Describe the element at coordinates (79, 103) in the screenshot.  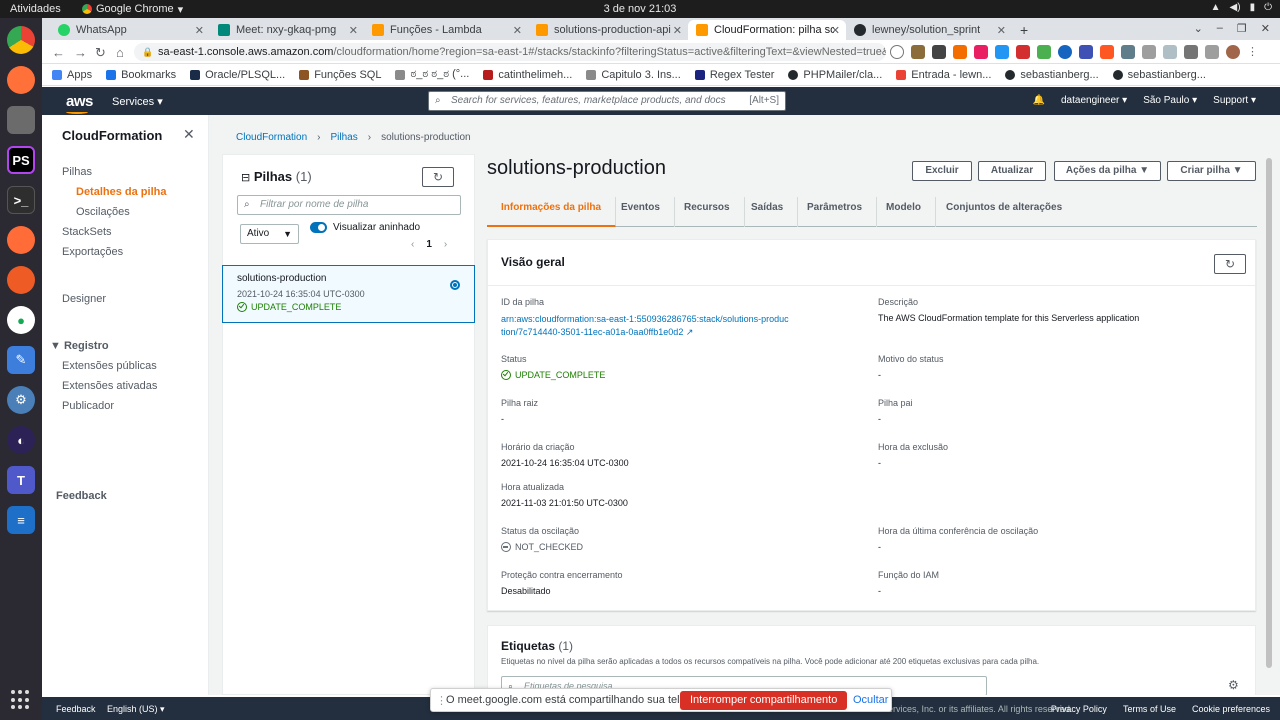
I see `aws-logo: aws` at that location.